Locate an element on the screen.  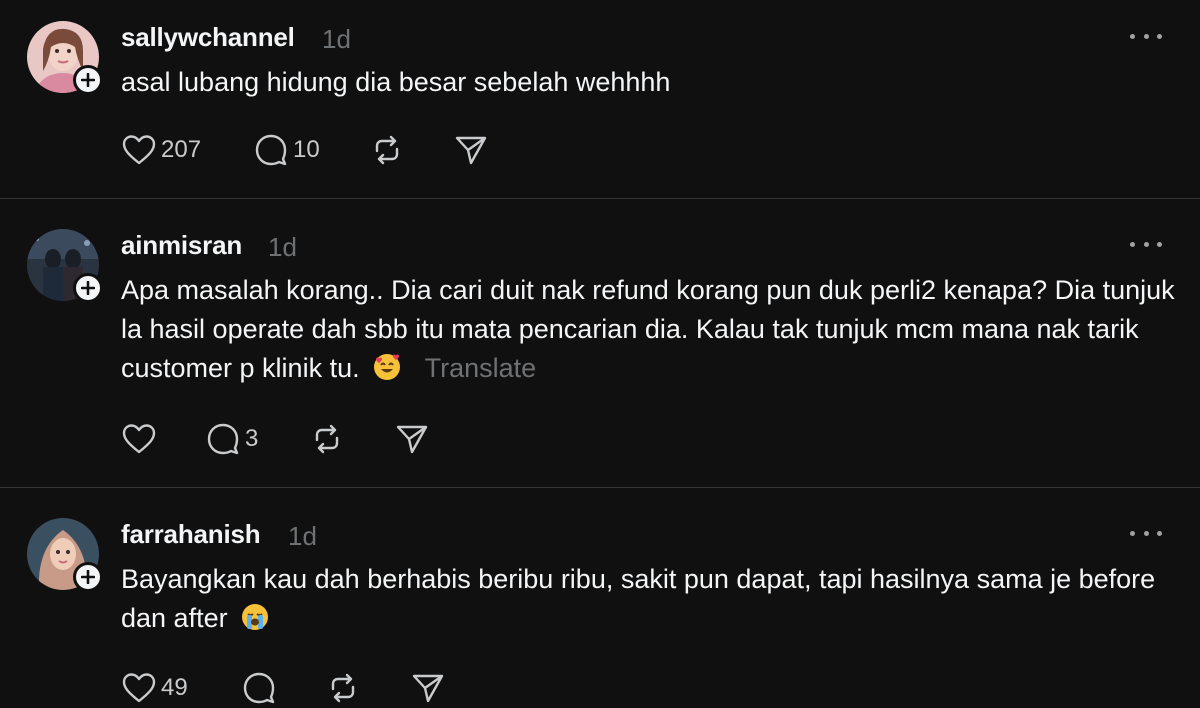
like-count: 49 is located at coordinates (174, 687).